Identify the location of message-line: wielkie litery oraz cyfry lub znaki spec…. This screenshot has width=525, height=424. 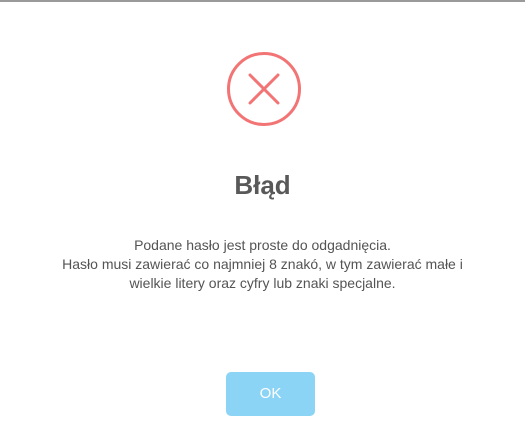
(262, 283).